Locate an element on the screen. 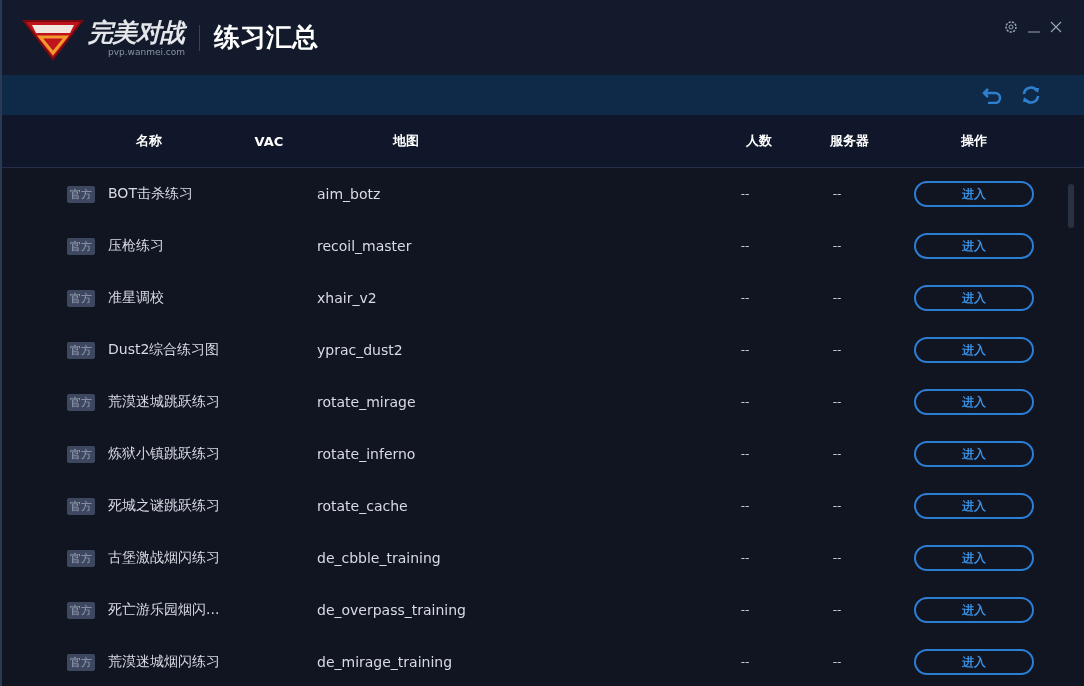 Image resolution: width=1084 pixels, height=686 pixels. map-name: xhair_v2 is located at coordinates (347, 298).